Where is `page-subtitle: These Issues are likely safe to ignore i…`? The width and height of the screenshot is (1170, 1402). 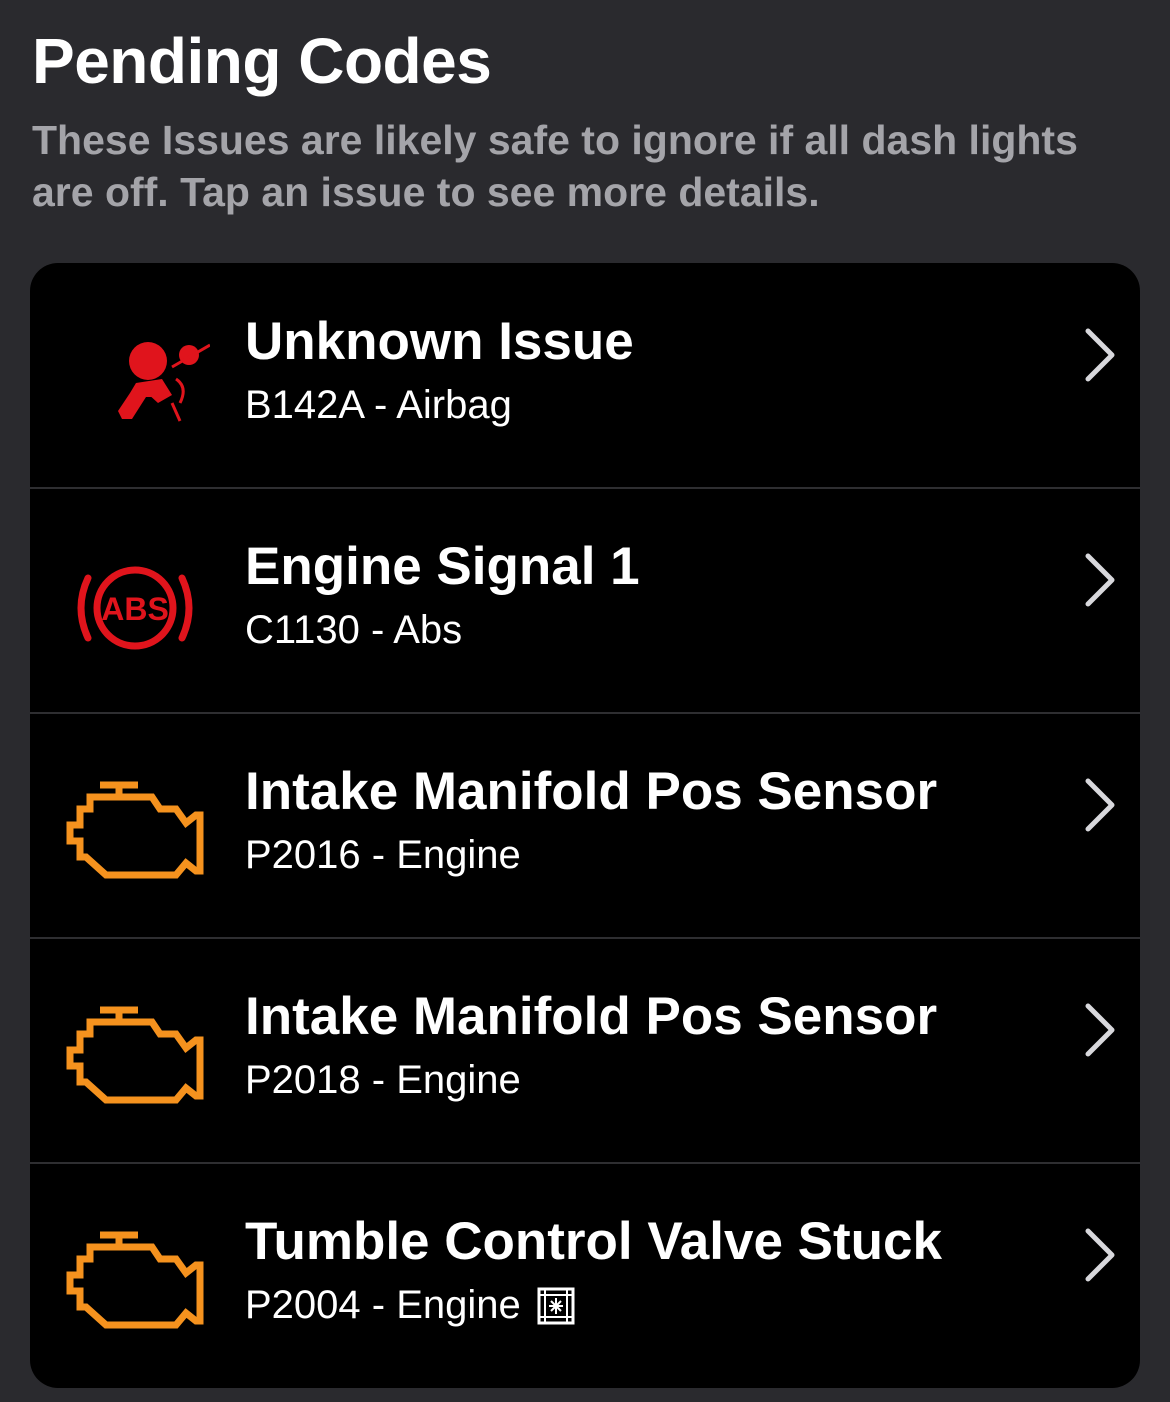 page-subtitle: These Issues are likely safe to ignore i… is located at coordinates (555, 166).